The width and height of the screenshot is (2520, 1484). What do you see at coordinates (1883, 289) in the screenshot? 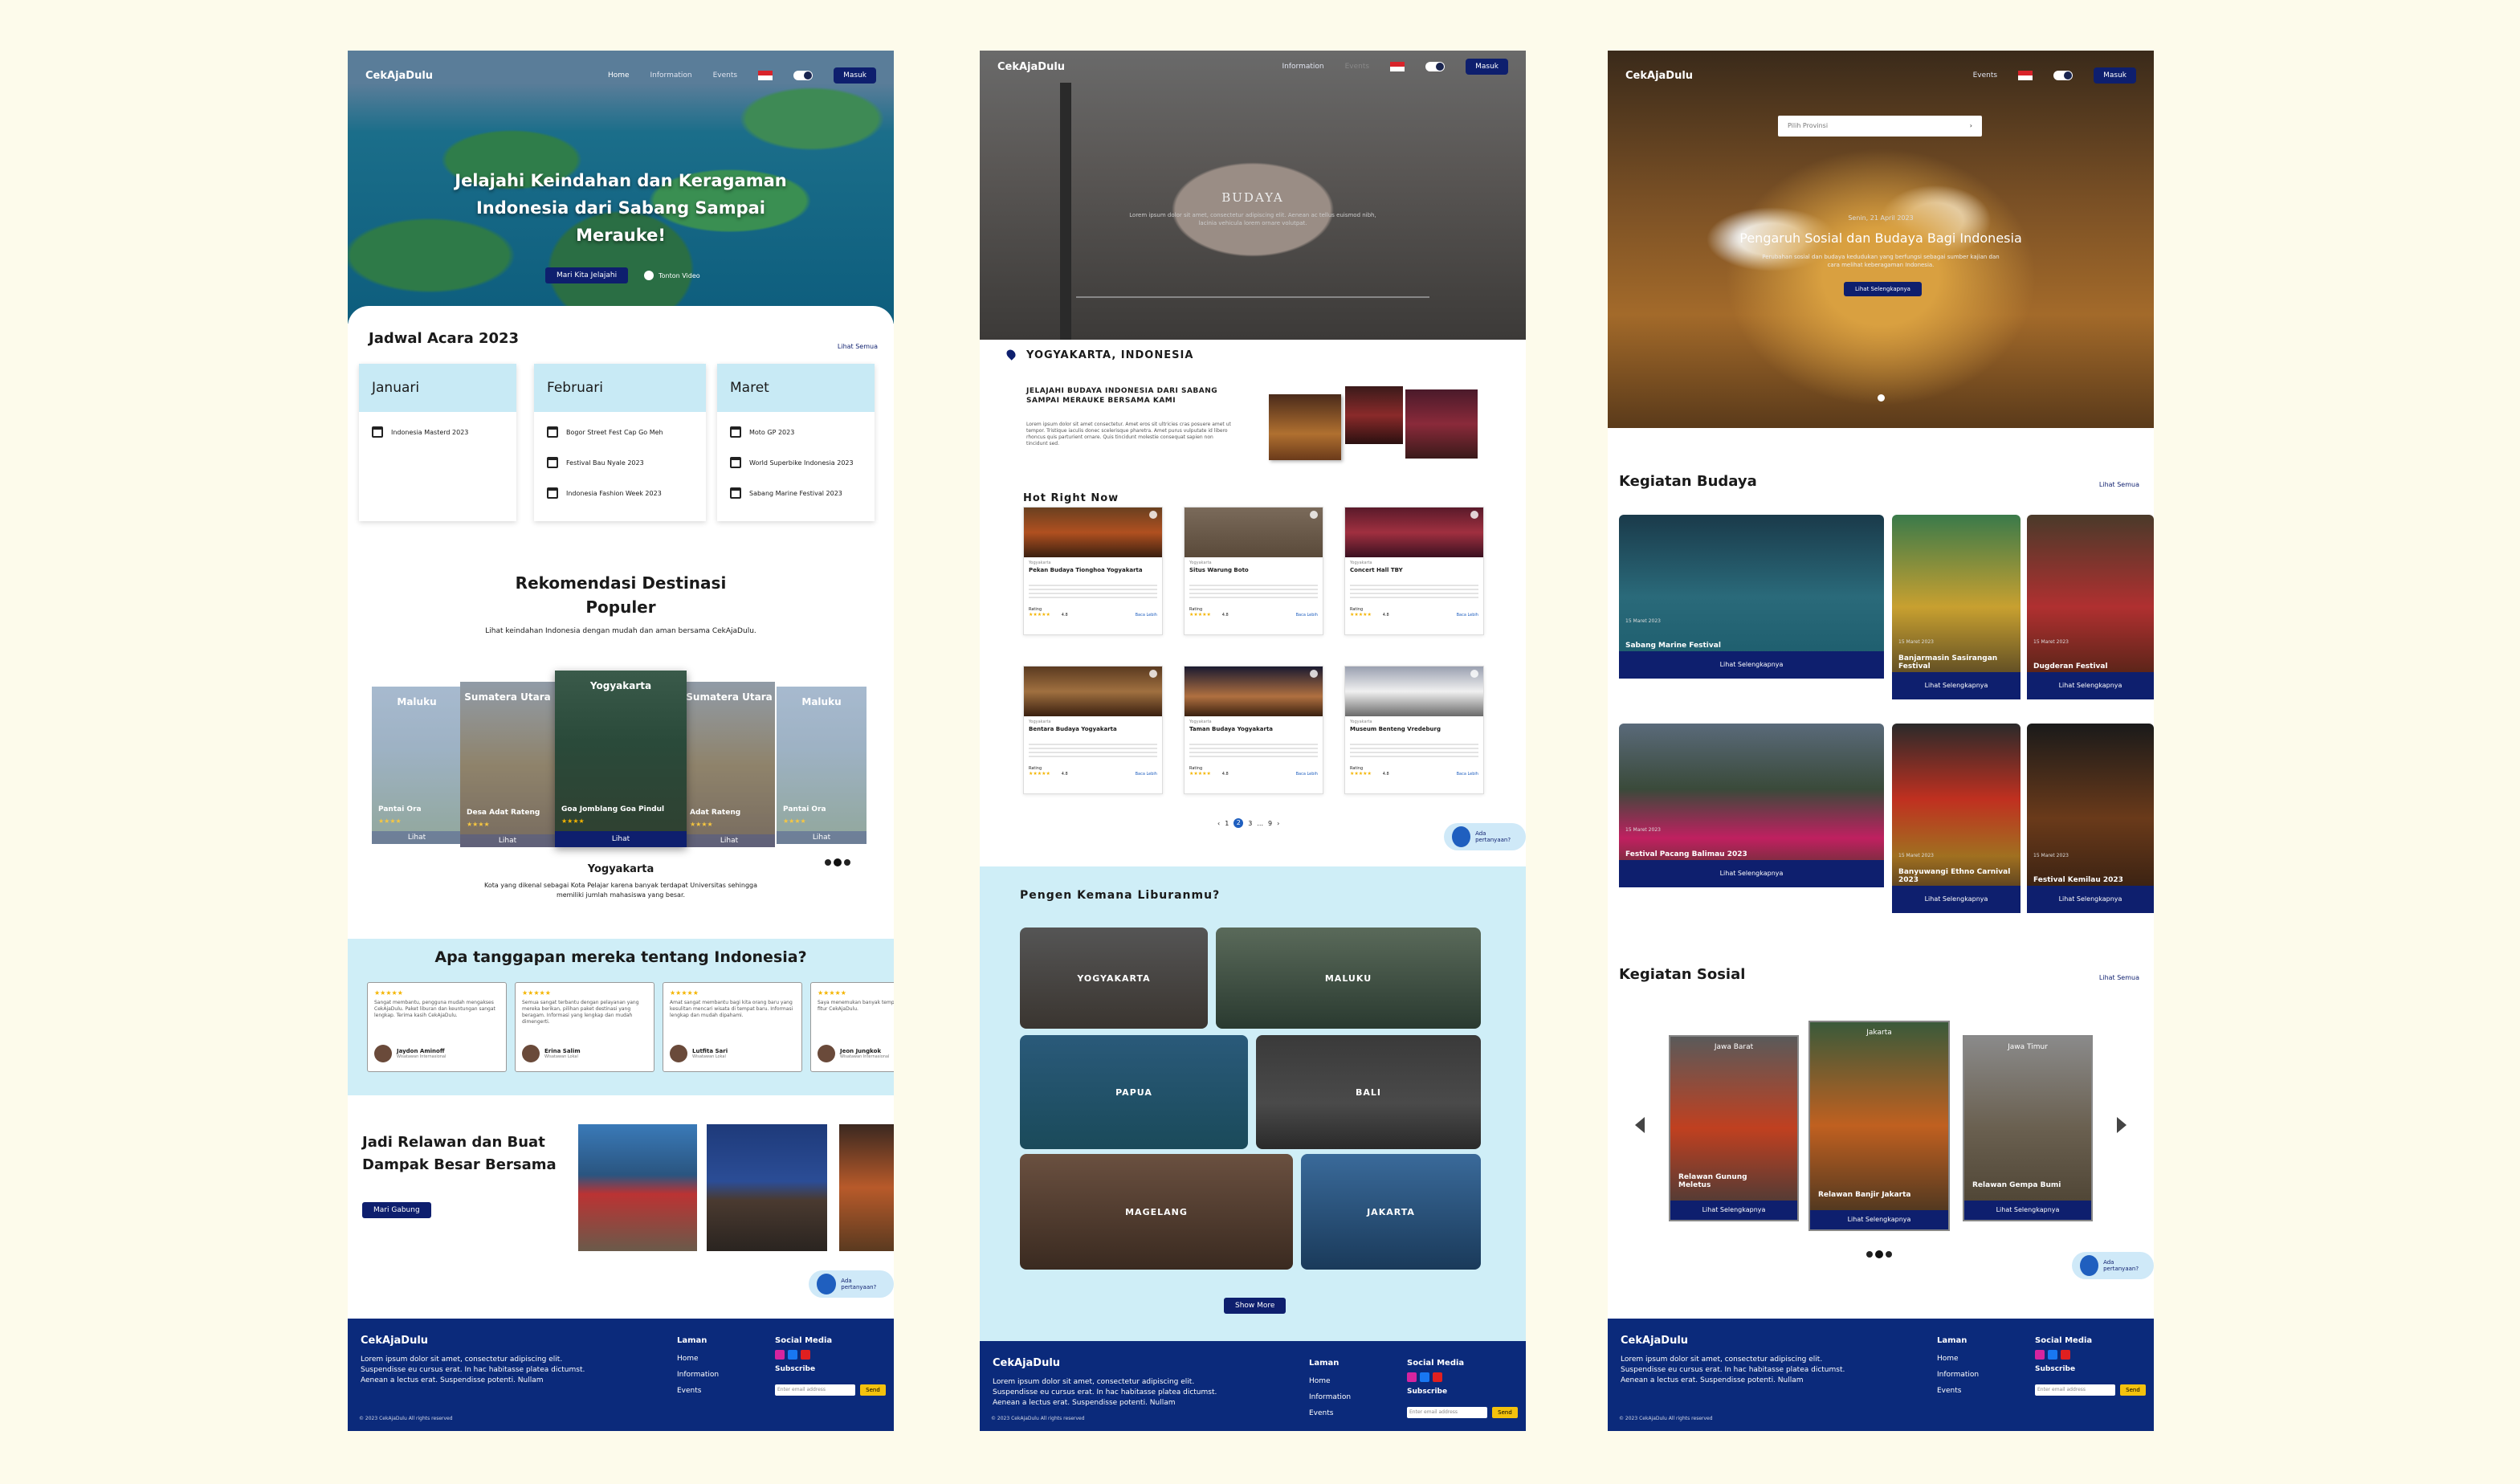
I see `hero-cta-button: Lihat Selengkapnya` at bounding box center [1883, 289].